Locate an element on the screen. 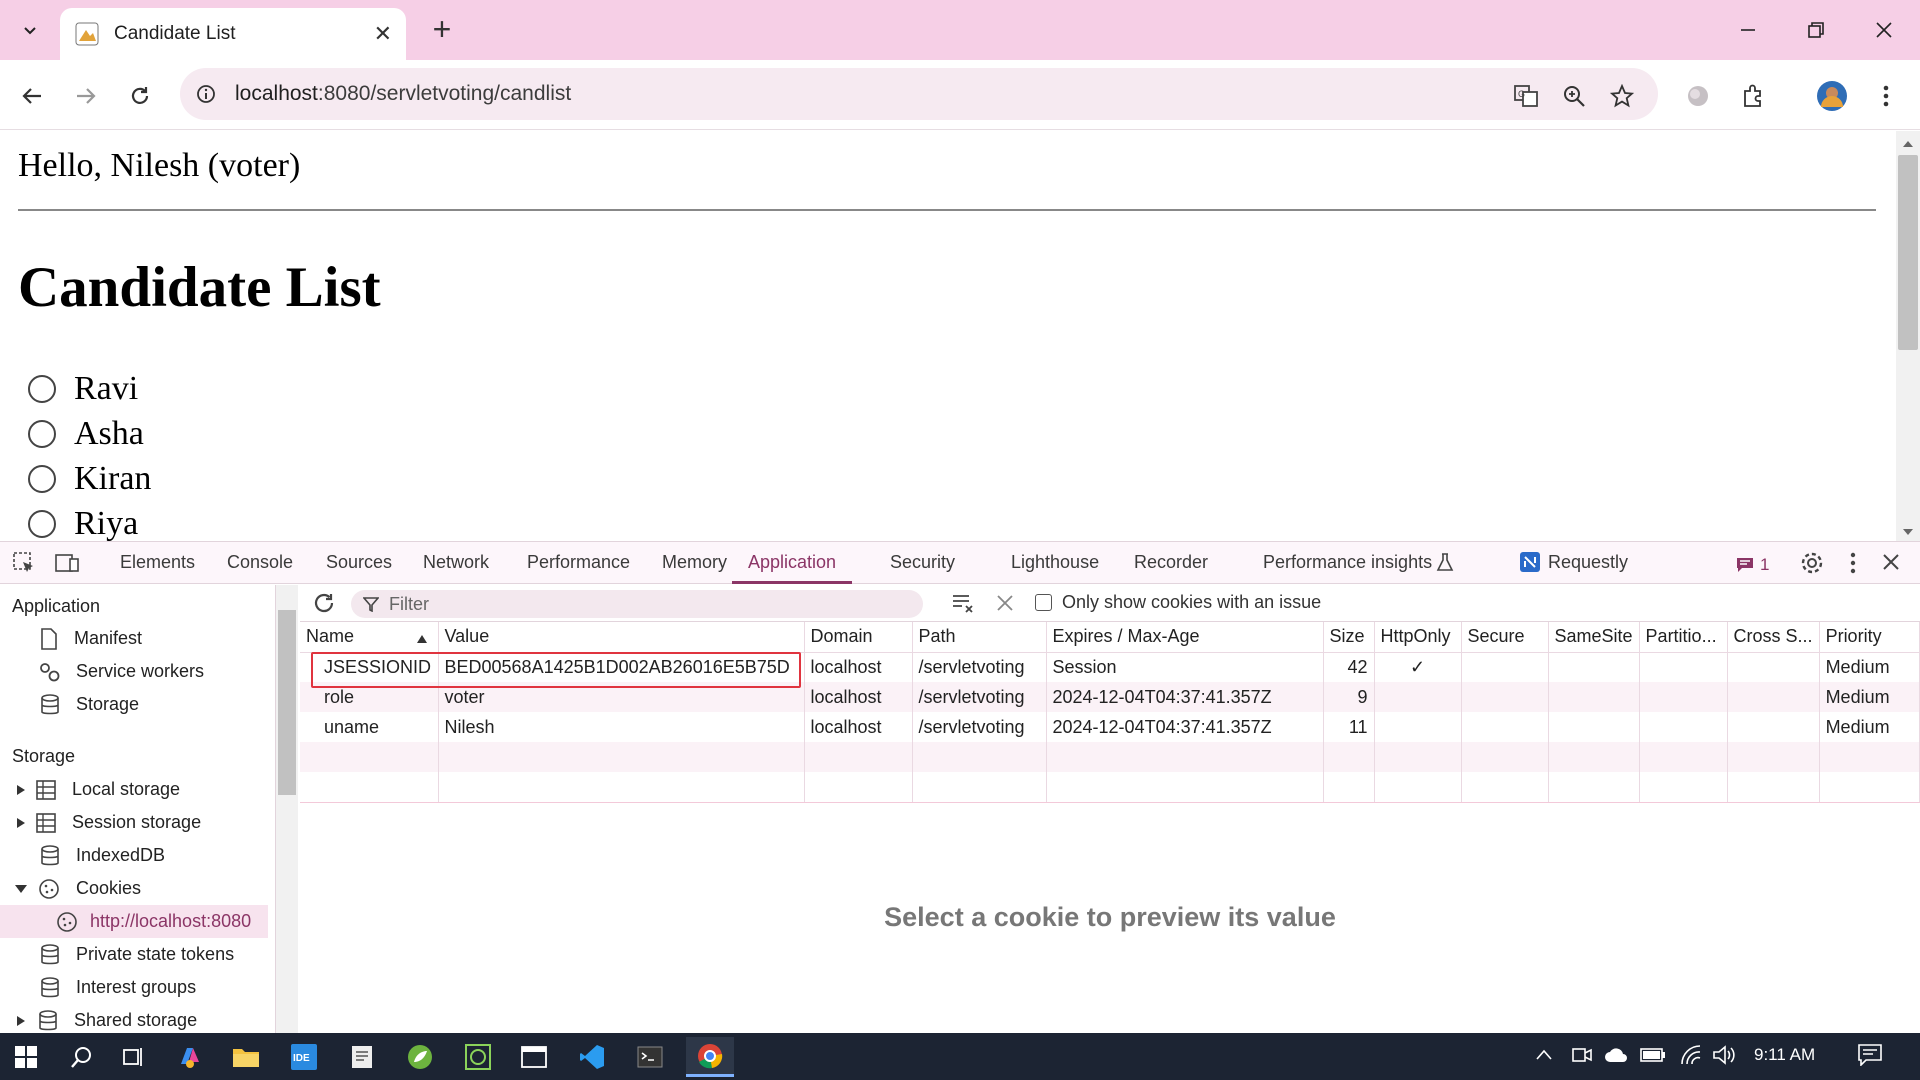  ide-app: IDE is located at coordinates (304, 1057).